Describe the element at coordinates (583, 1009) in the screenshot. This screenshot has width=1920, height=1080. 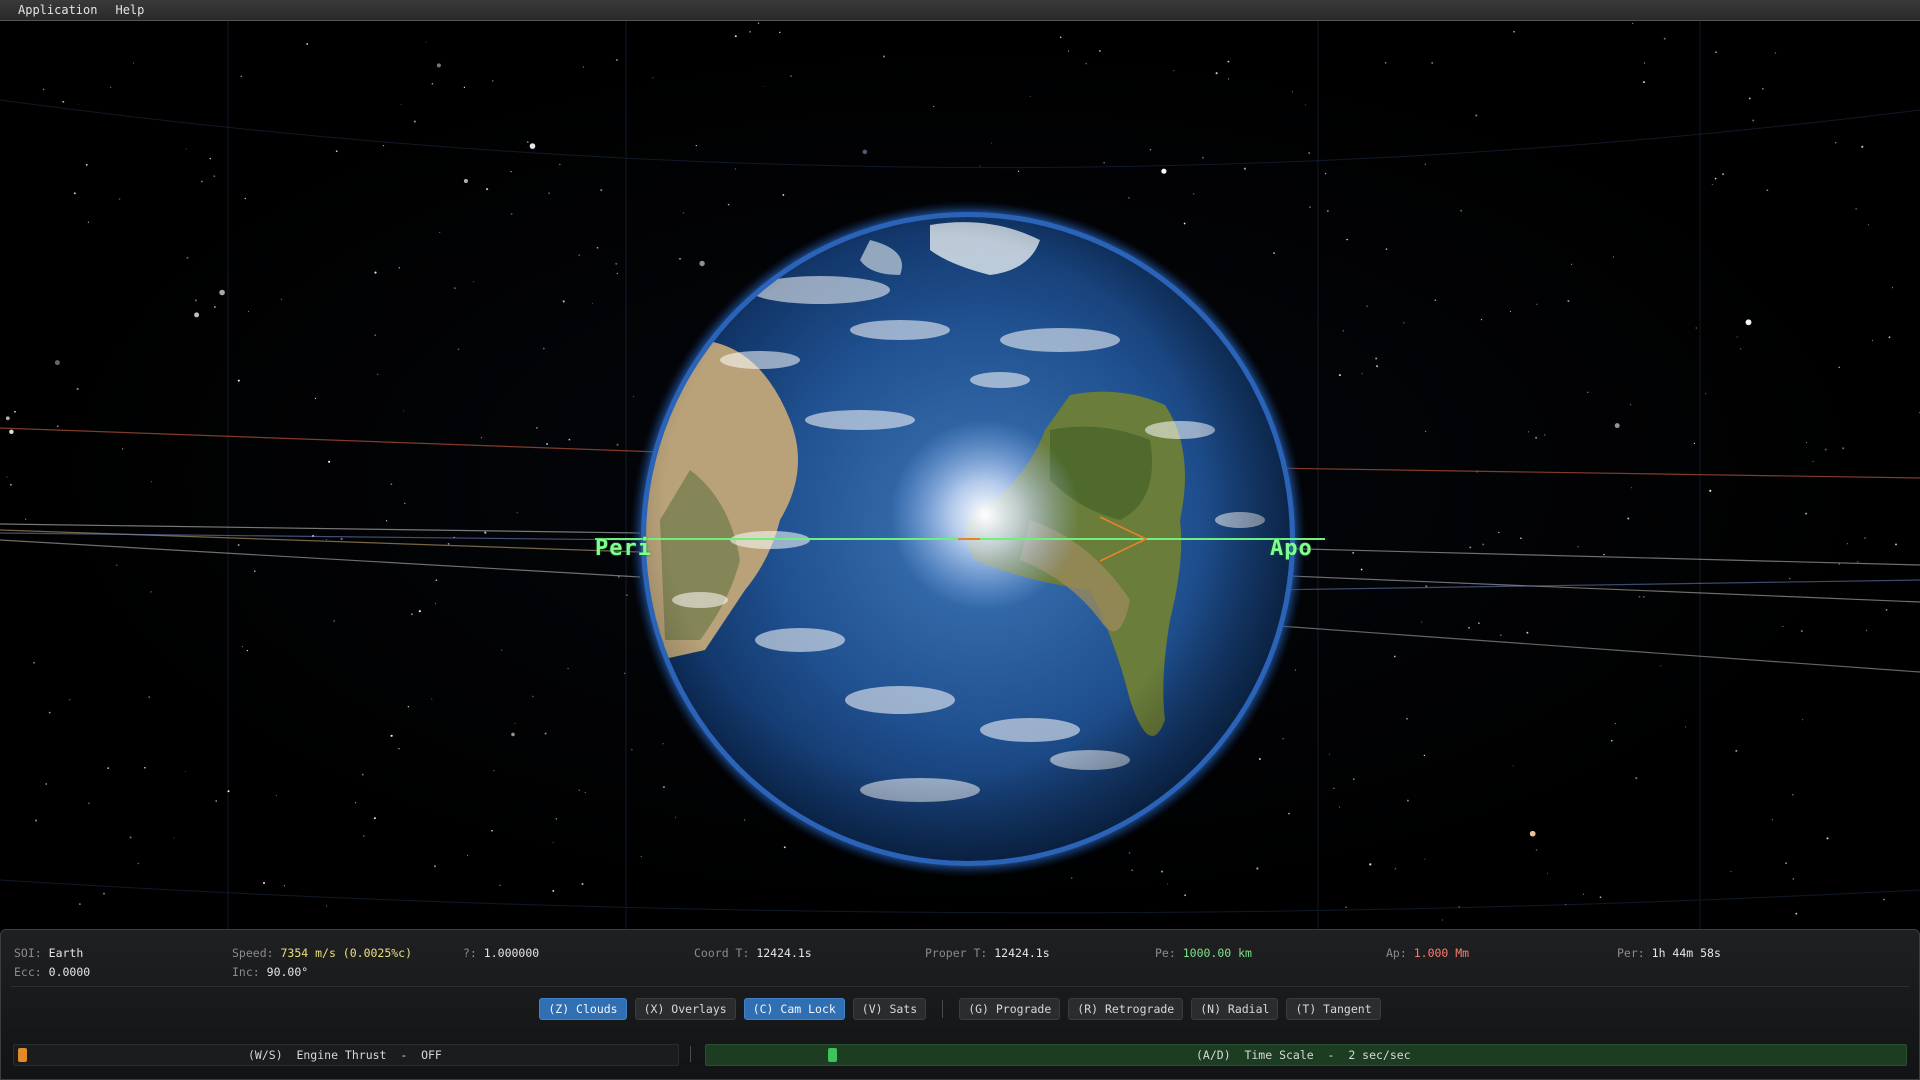
I see `clouds-toggle-button: (Z) Clouds` at that location.